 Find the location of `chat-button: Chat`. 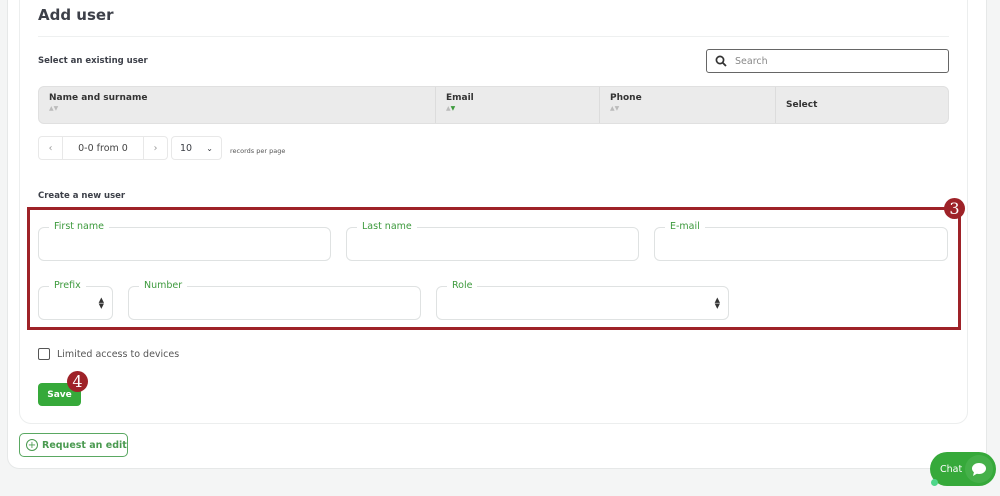

chat-button: Chat is located at coordinates (963, 469).